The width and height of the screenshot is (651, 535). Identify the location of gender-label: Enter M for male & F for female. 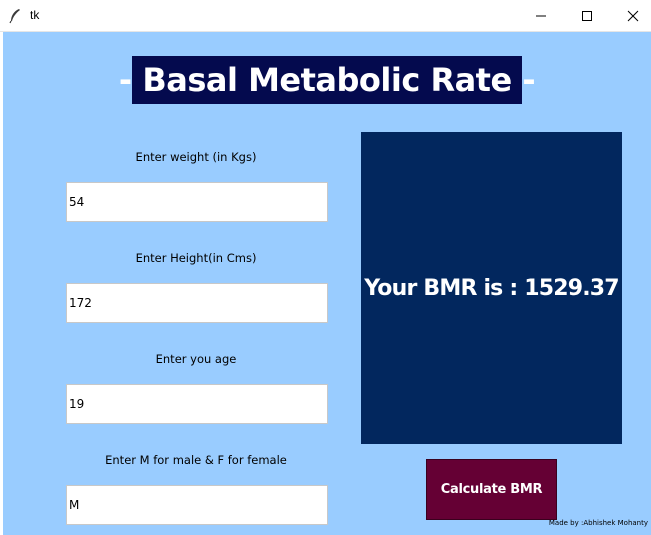
(196, 460).